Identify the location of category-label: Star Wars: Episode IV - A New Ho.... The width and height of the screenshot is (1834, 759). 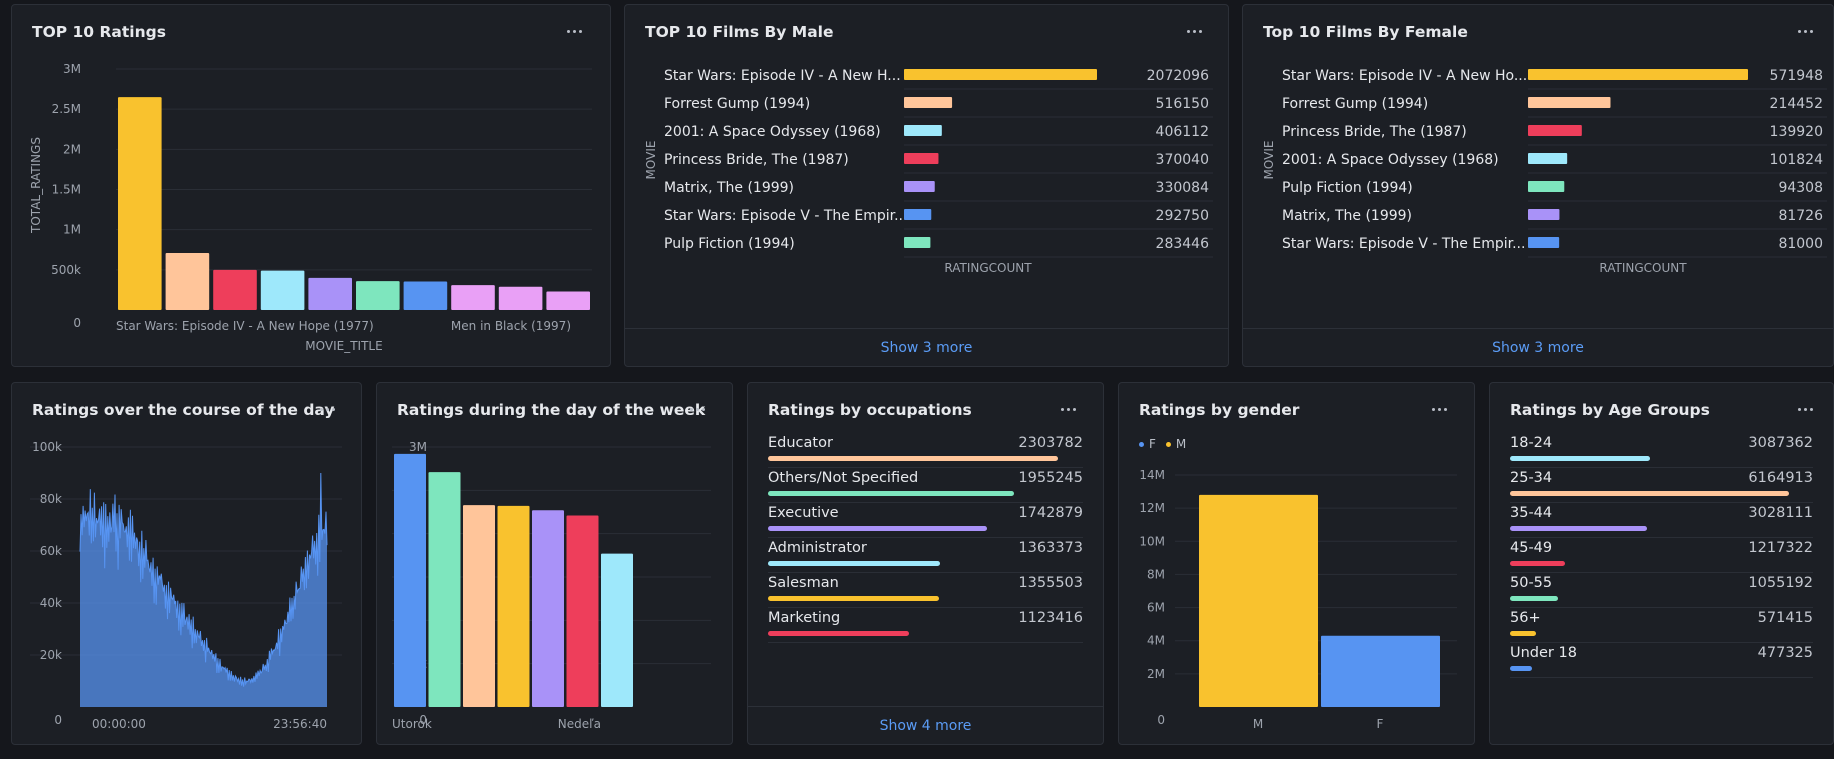
(1404, 76).